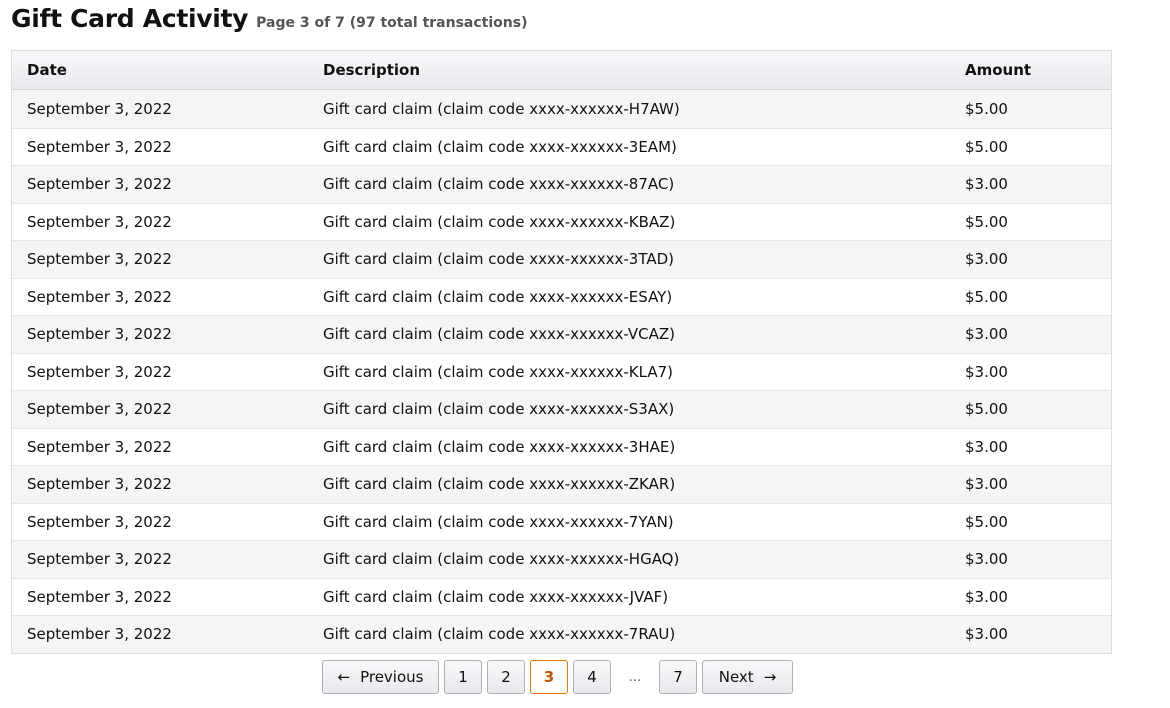 The image size is (1170, 708). What do you see at coordinates (549, 677) in the screenshot?
I see `page-button-3-current: 3` at bounding box center [549, 677].